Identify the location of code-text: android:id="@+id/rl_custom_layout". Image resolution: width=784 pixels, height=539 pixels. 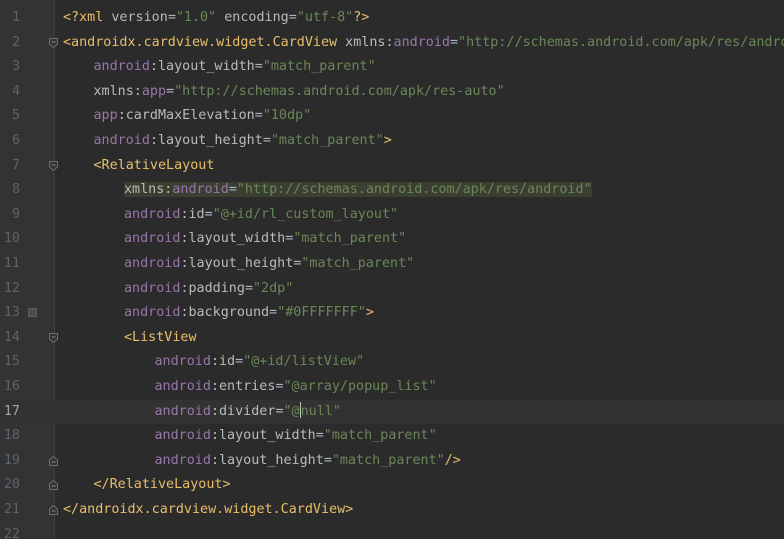
(261, 215).